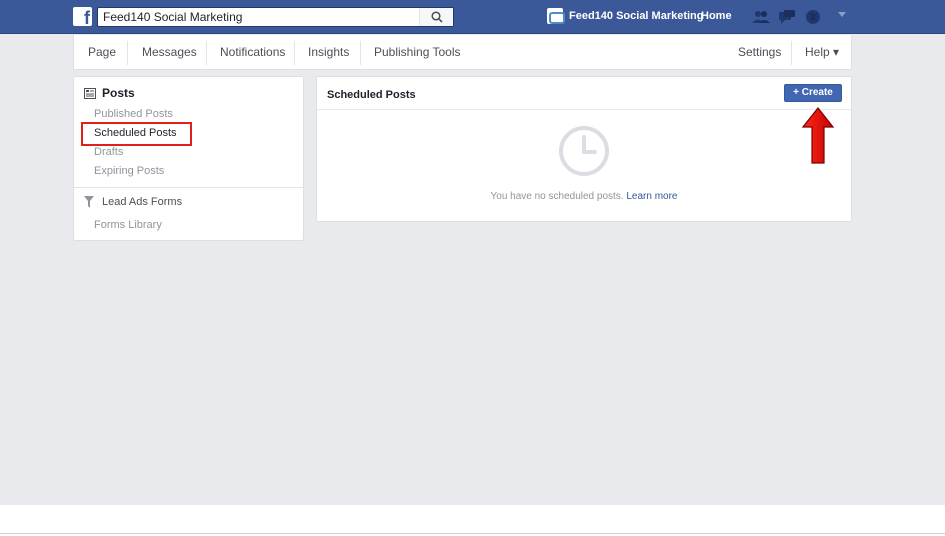 The width and height of the screenshot is (945, 536). What do you see at coordinates (472, 520) in the screenshot?
I see `page-footer` at bounding box center [472, 520].